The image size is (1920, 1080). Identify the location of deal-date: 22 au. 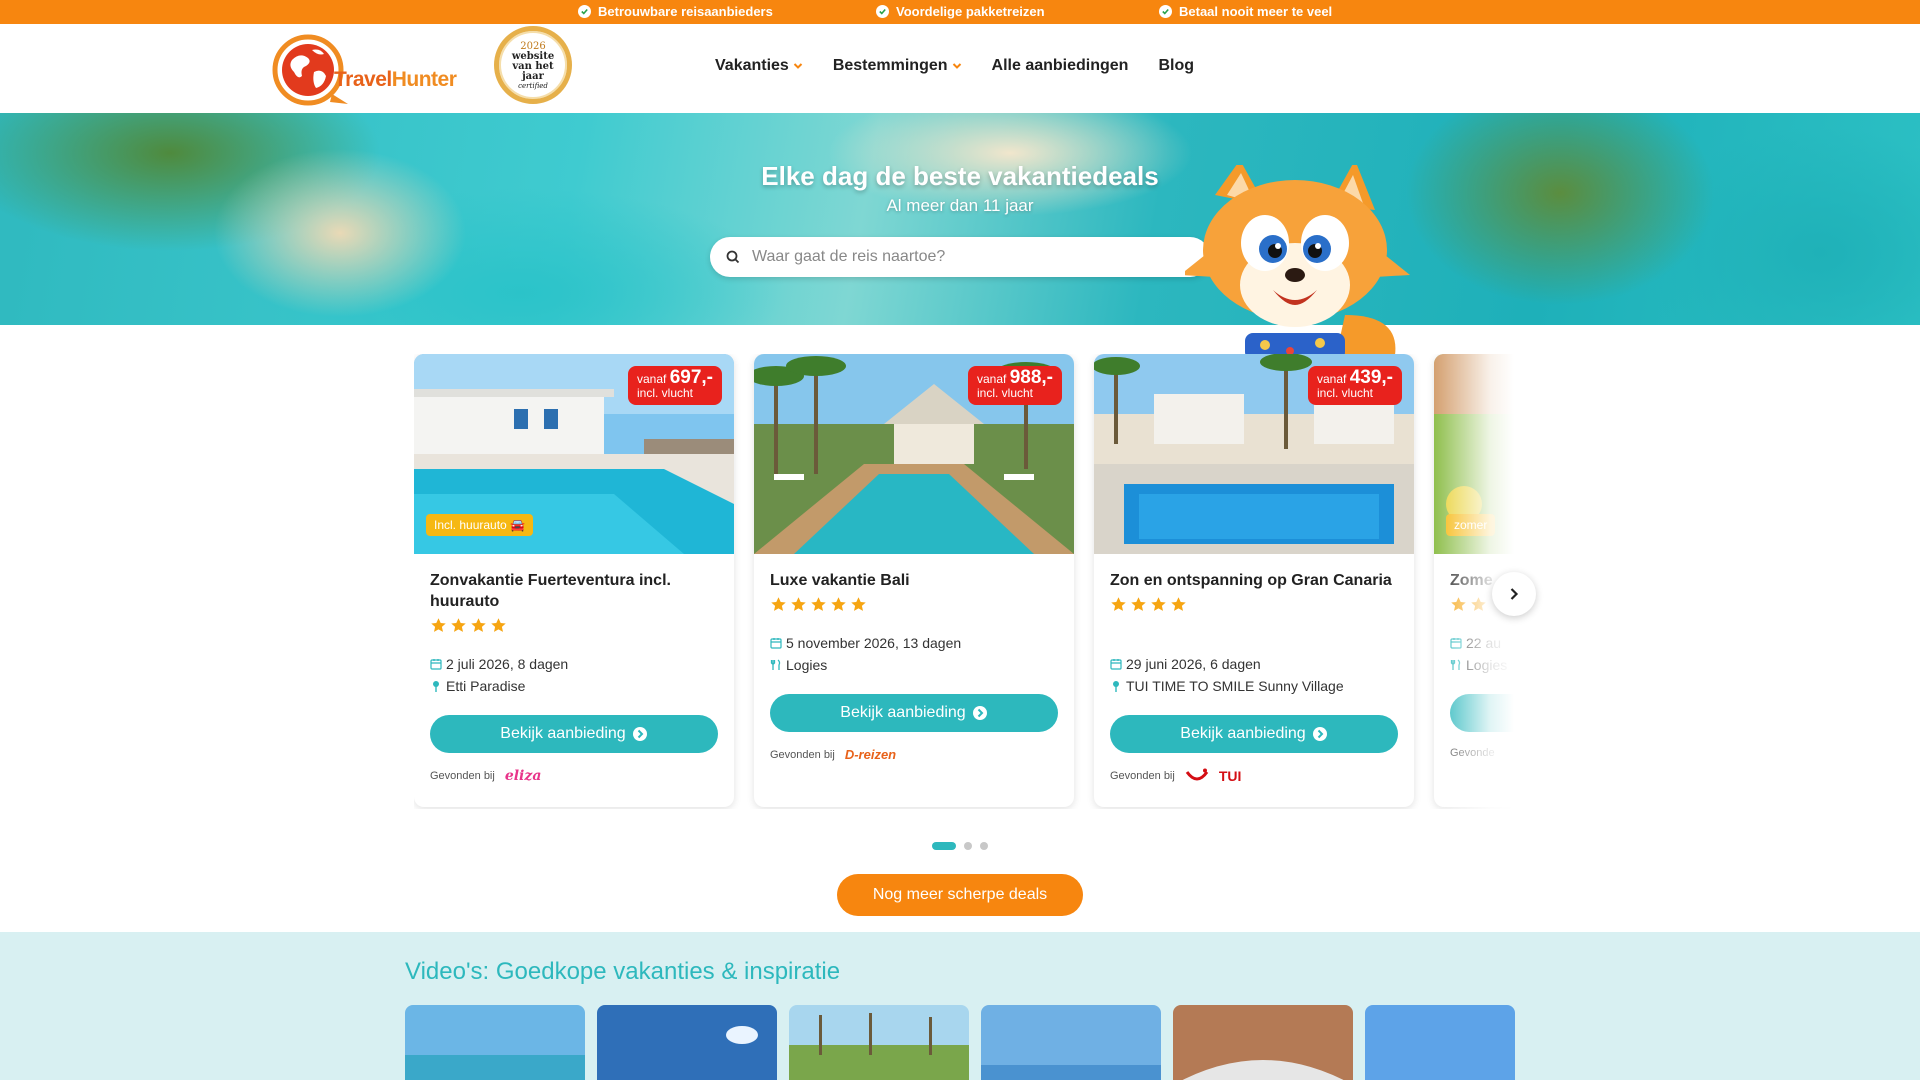
(1478, 643).